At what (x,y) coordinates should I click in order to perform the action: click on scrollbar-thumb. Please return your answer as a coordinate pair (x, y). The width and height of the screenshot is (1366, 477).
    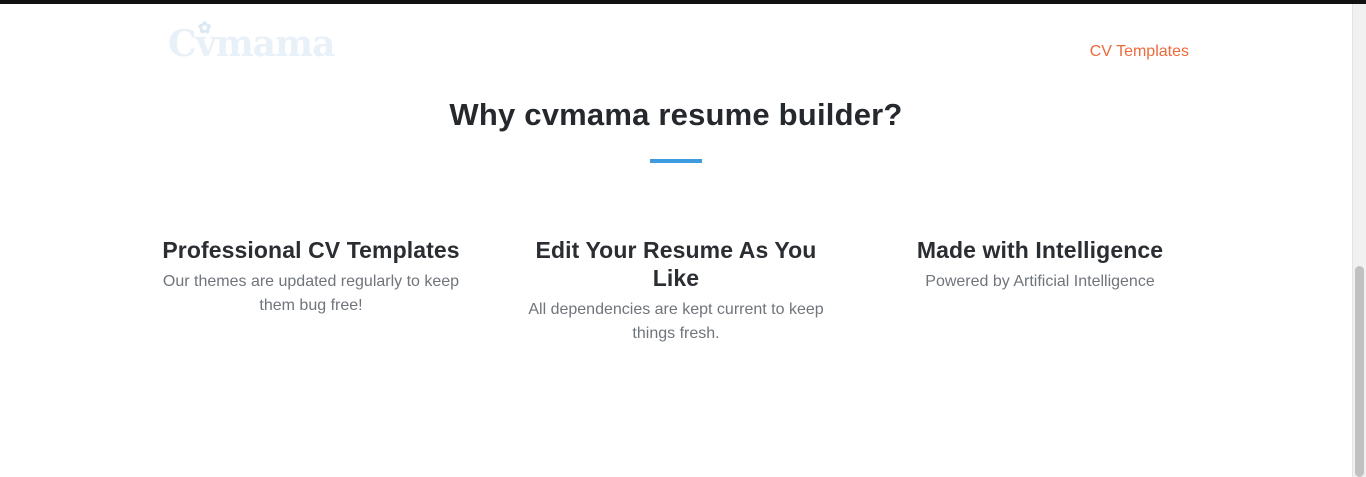
    Looking at the image, I should click on (1359, 371).